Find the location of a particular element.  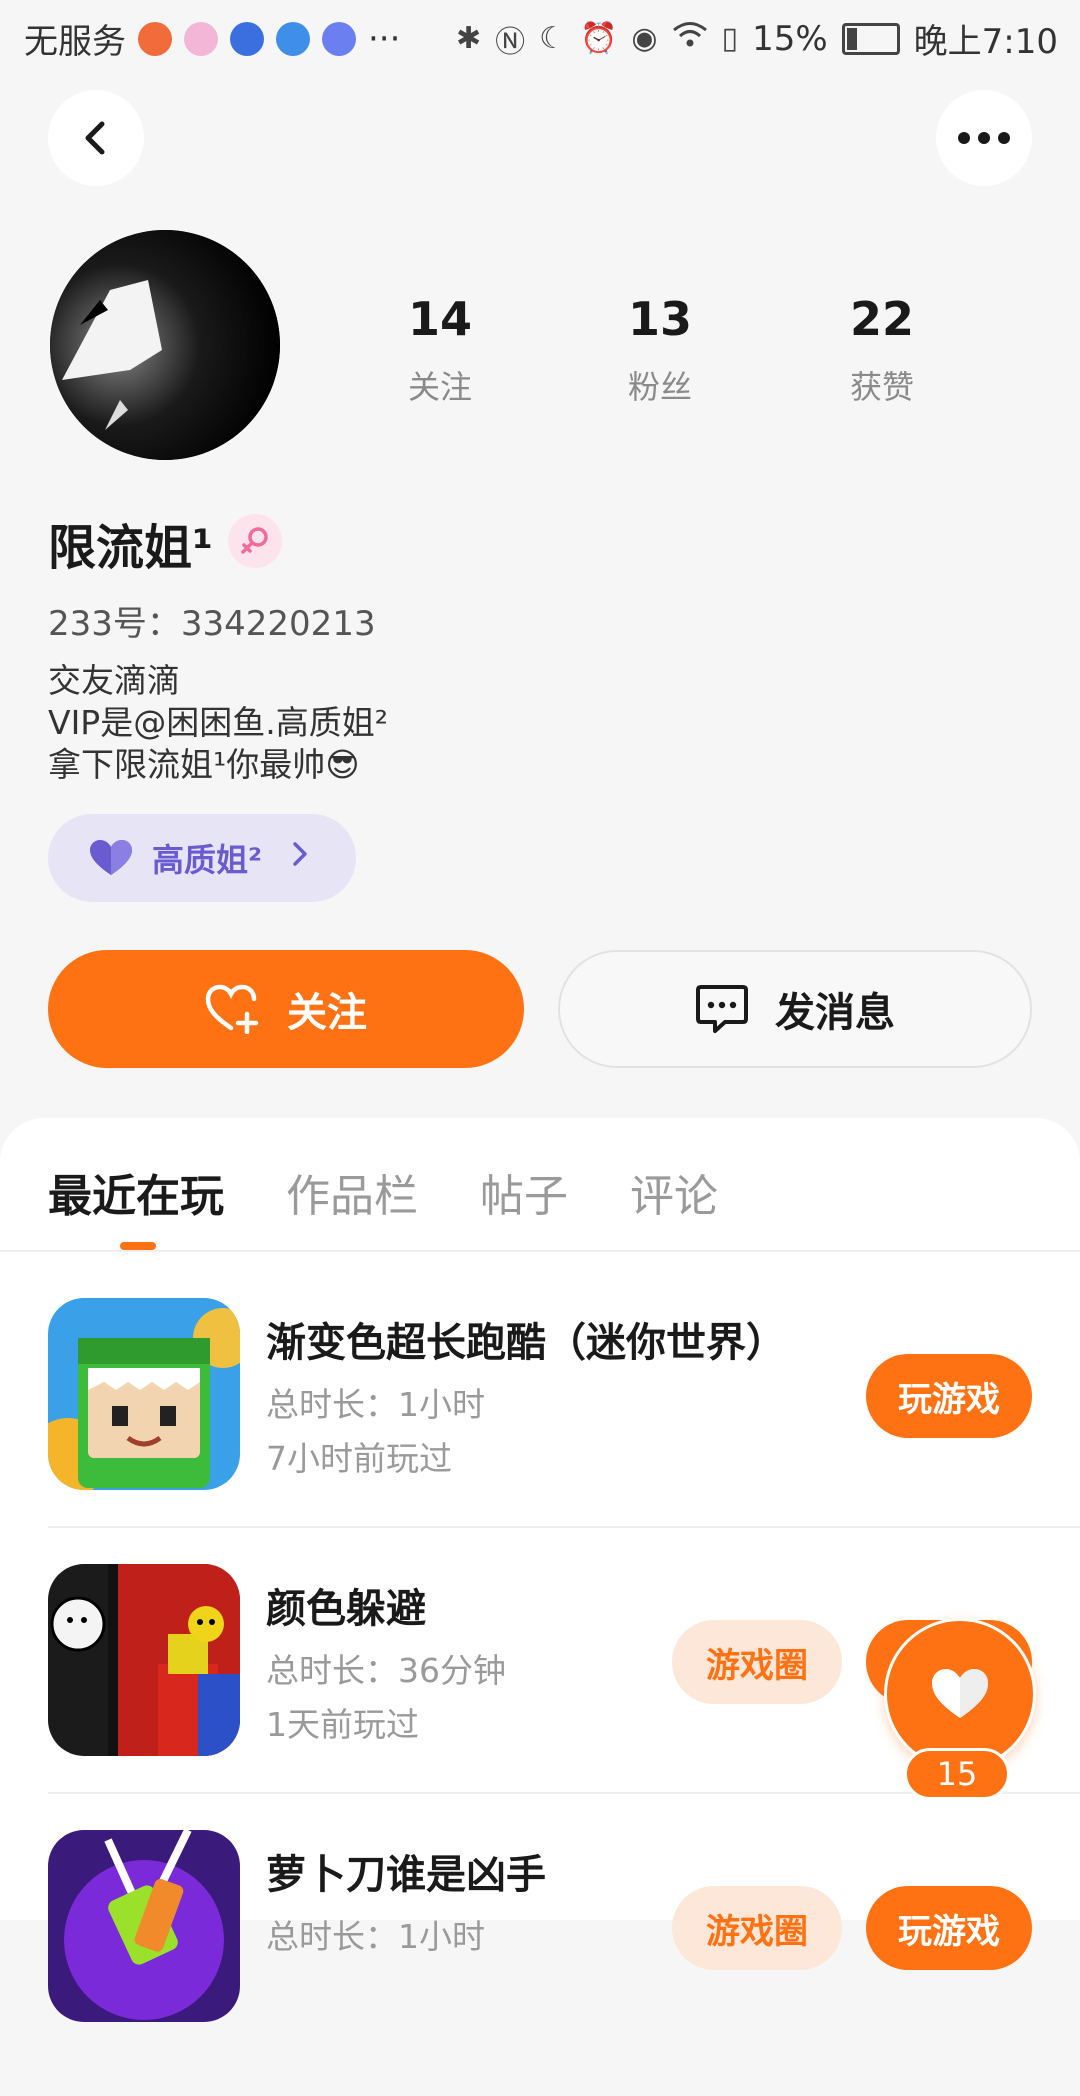

wifi-icon is located at coordinates (690, 39).